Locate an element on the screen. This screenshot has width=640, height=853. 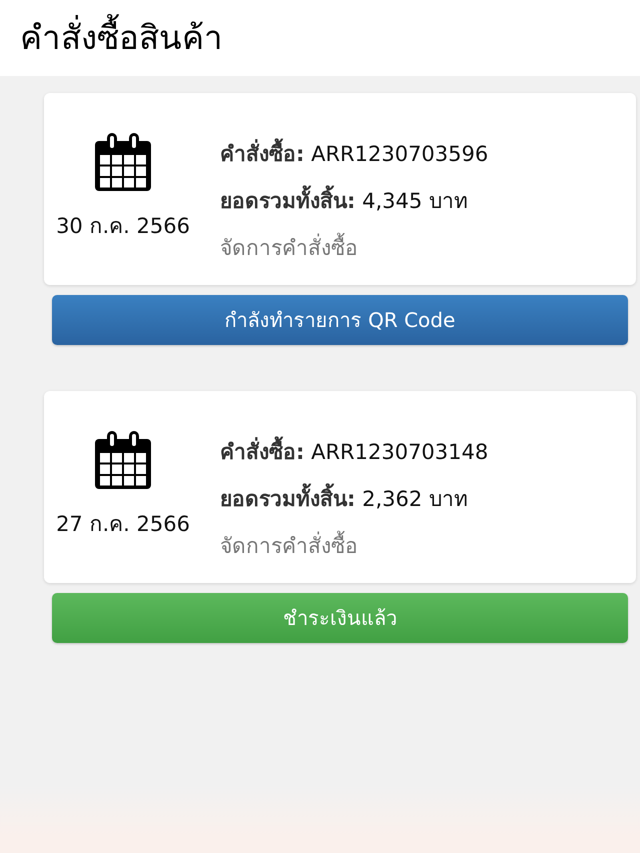
order-status-button: กำลังทำรายการ QR Code is located at coordinates (340, 320).